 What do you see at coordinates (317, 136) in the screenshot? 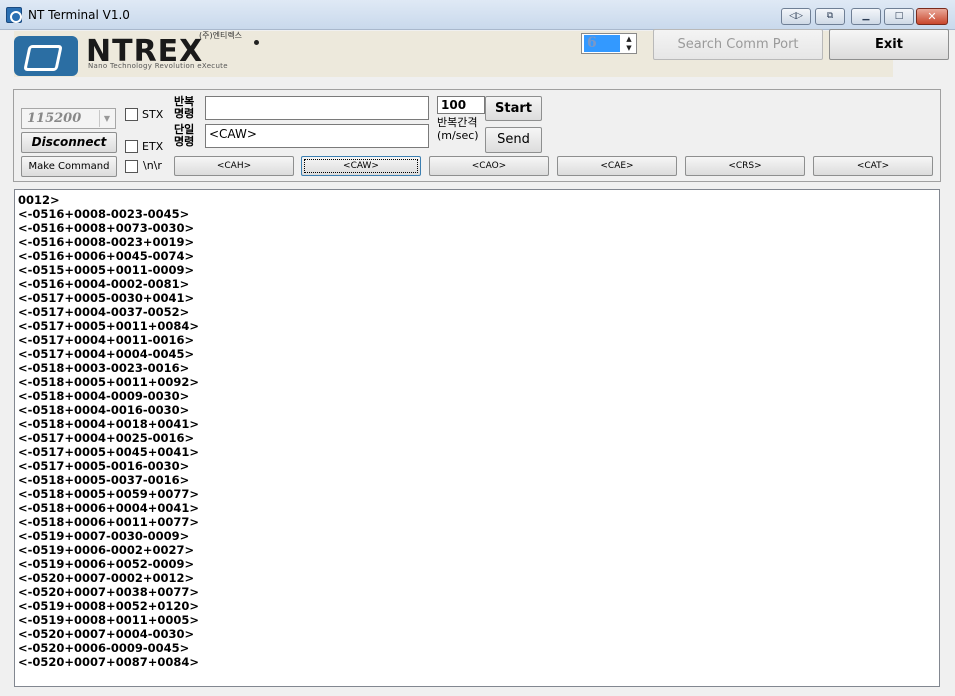
I see `single-command-input: <CAW>` at bounding box center [317, 136].